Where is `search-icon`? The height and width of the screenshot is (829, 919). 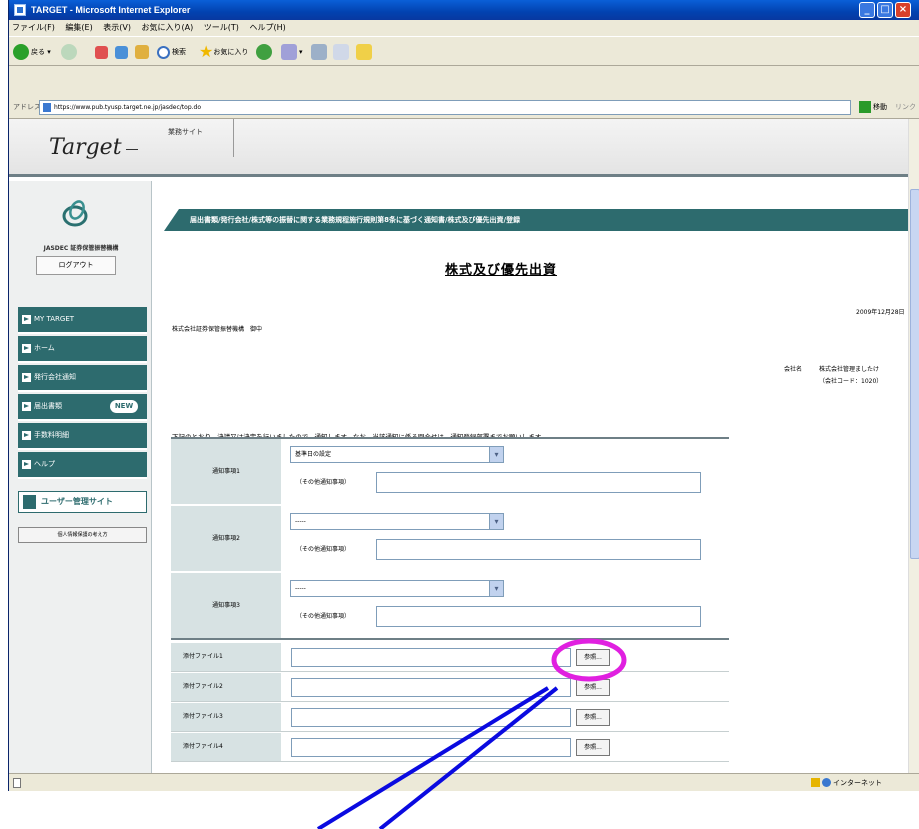
search-icon is located at coordinates (163, 52).